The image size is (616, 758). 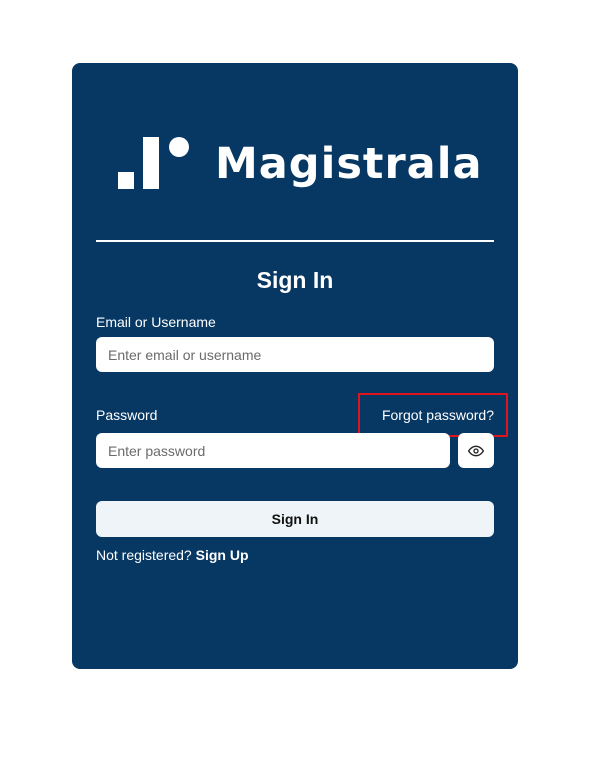 What do you see at coordinates (144, 555) in the screenshot?
I see `register-prompt: Not registered?` at bounding box center [144, 555].